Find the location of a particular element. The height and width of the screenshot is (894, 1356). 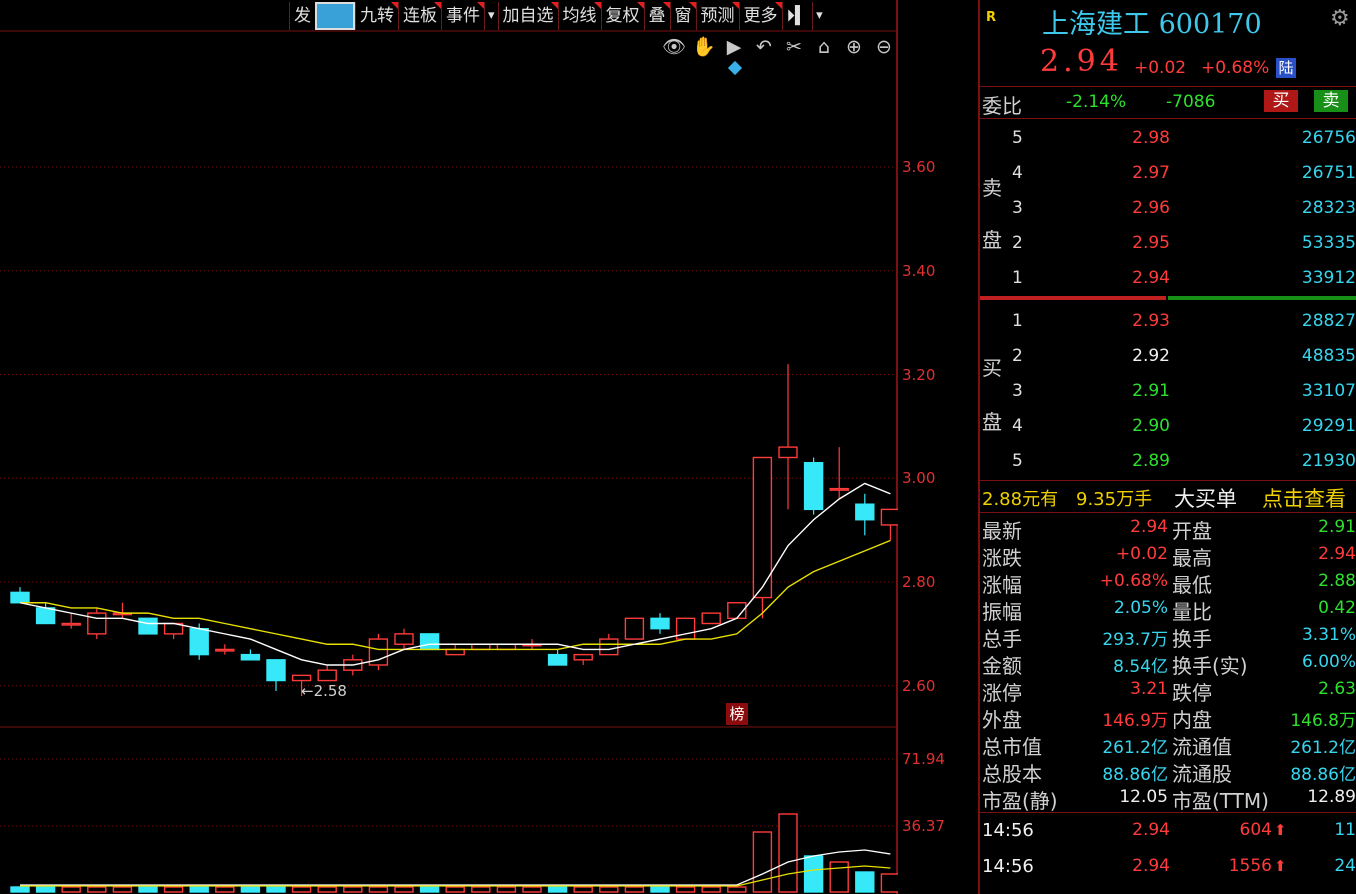

sell-book-label-top: 卖 is located at coordinates (992, 188).